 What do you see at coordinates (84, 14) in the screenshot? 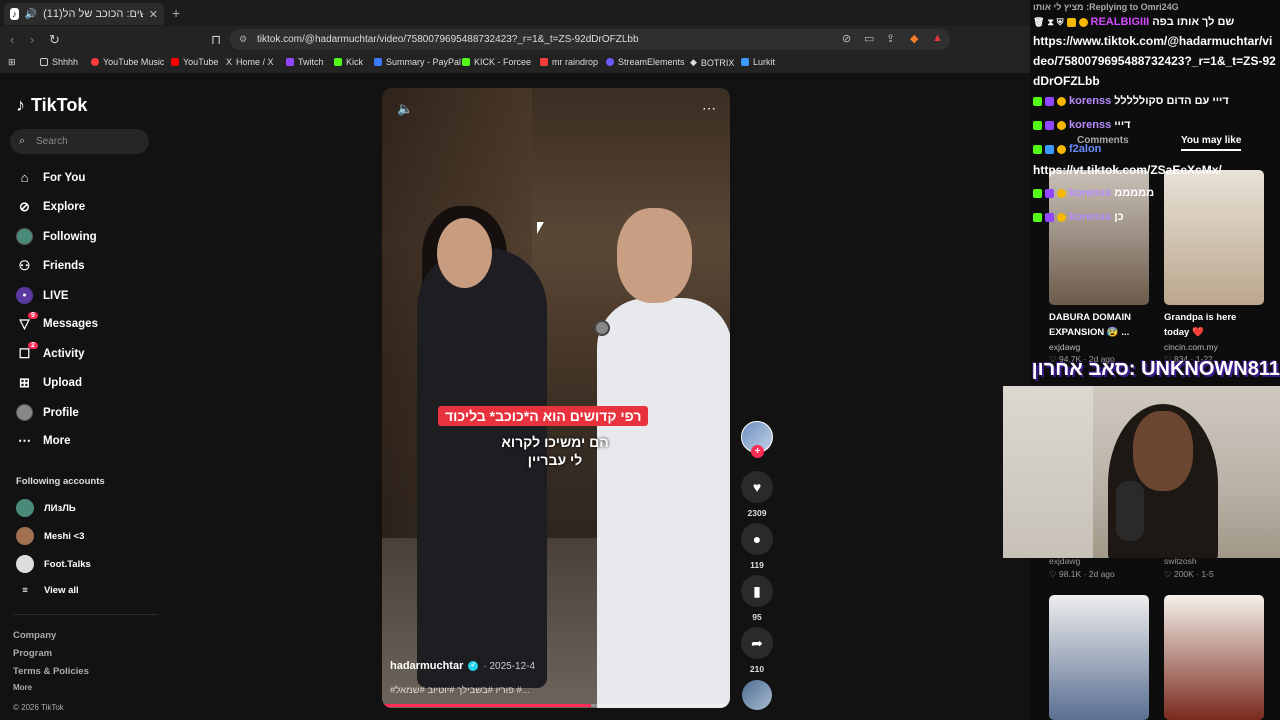
I see `browser-tab: ♪ 🔊 (11)רפי קדושים: הכוכב של הל ✕` at bounding box center [84, 14].